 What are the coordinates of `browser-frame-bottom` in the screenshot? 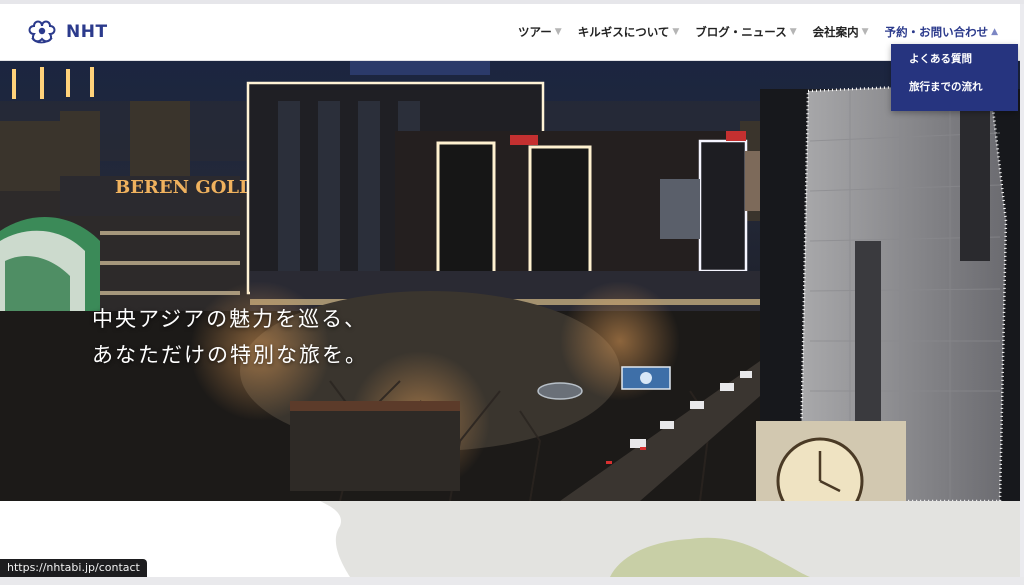 It's located at (512, 581).